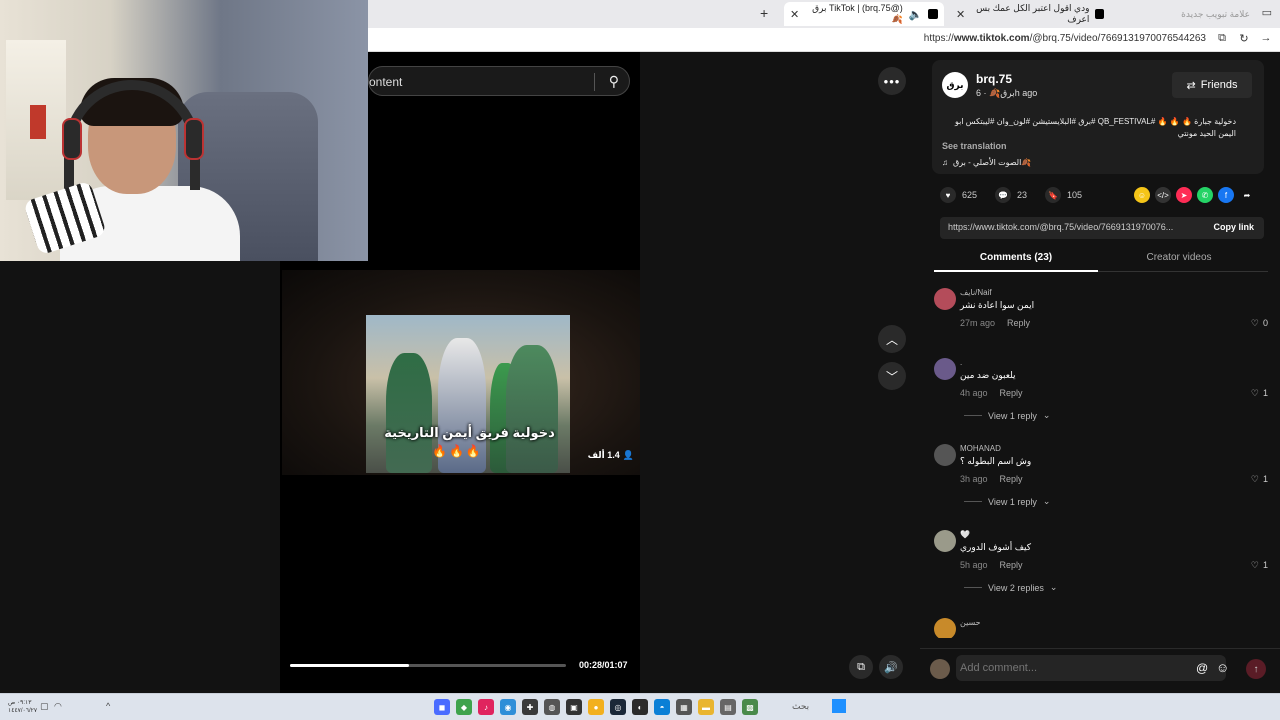 This screenshot has width=1280, height=720. I want to click on system-clock: ٠٩:١٣ ص ١٤٤٧/٠٦/٢٧, so click(22, 707).